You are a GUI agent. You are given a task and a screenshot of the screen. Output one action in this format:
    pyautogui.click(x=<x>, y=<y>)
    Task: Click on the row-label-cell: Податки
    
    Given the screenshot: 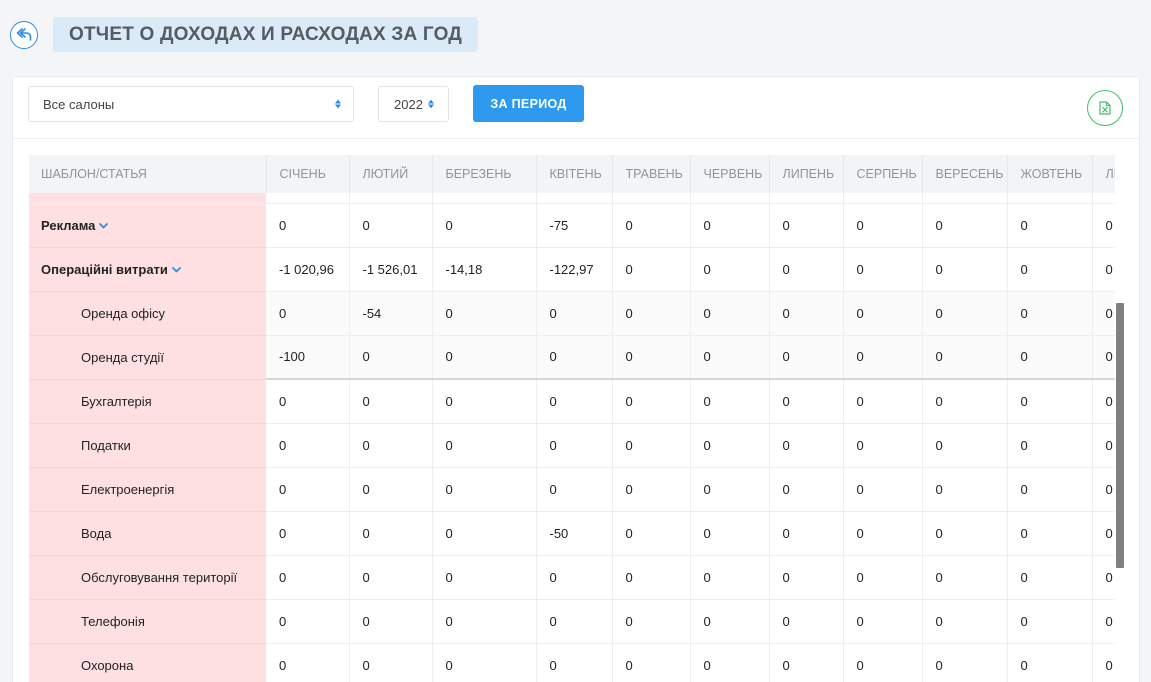 What is the action you would take?
    pyautogui.click(x=147, y=445)
    